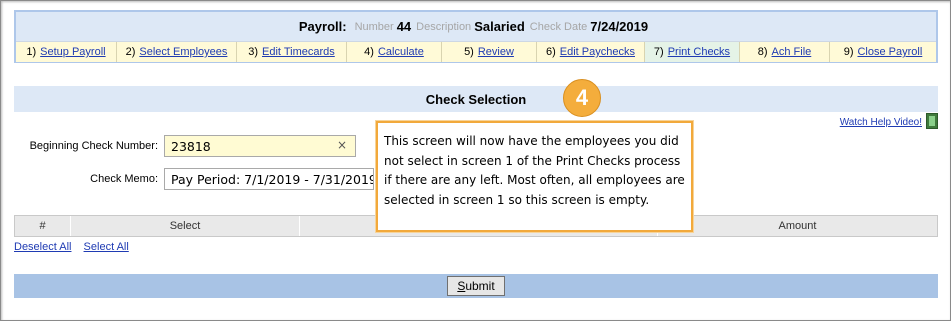  I want to click on step-print-checks: 7) Print Checks, so click(692, 52).